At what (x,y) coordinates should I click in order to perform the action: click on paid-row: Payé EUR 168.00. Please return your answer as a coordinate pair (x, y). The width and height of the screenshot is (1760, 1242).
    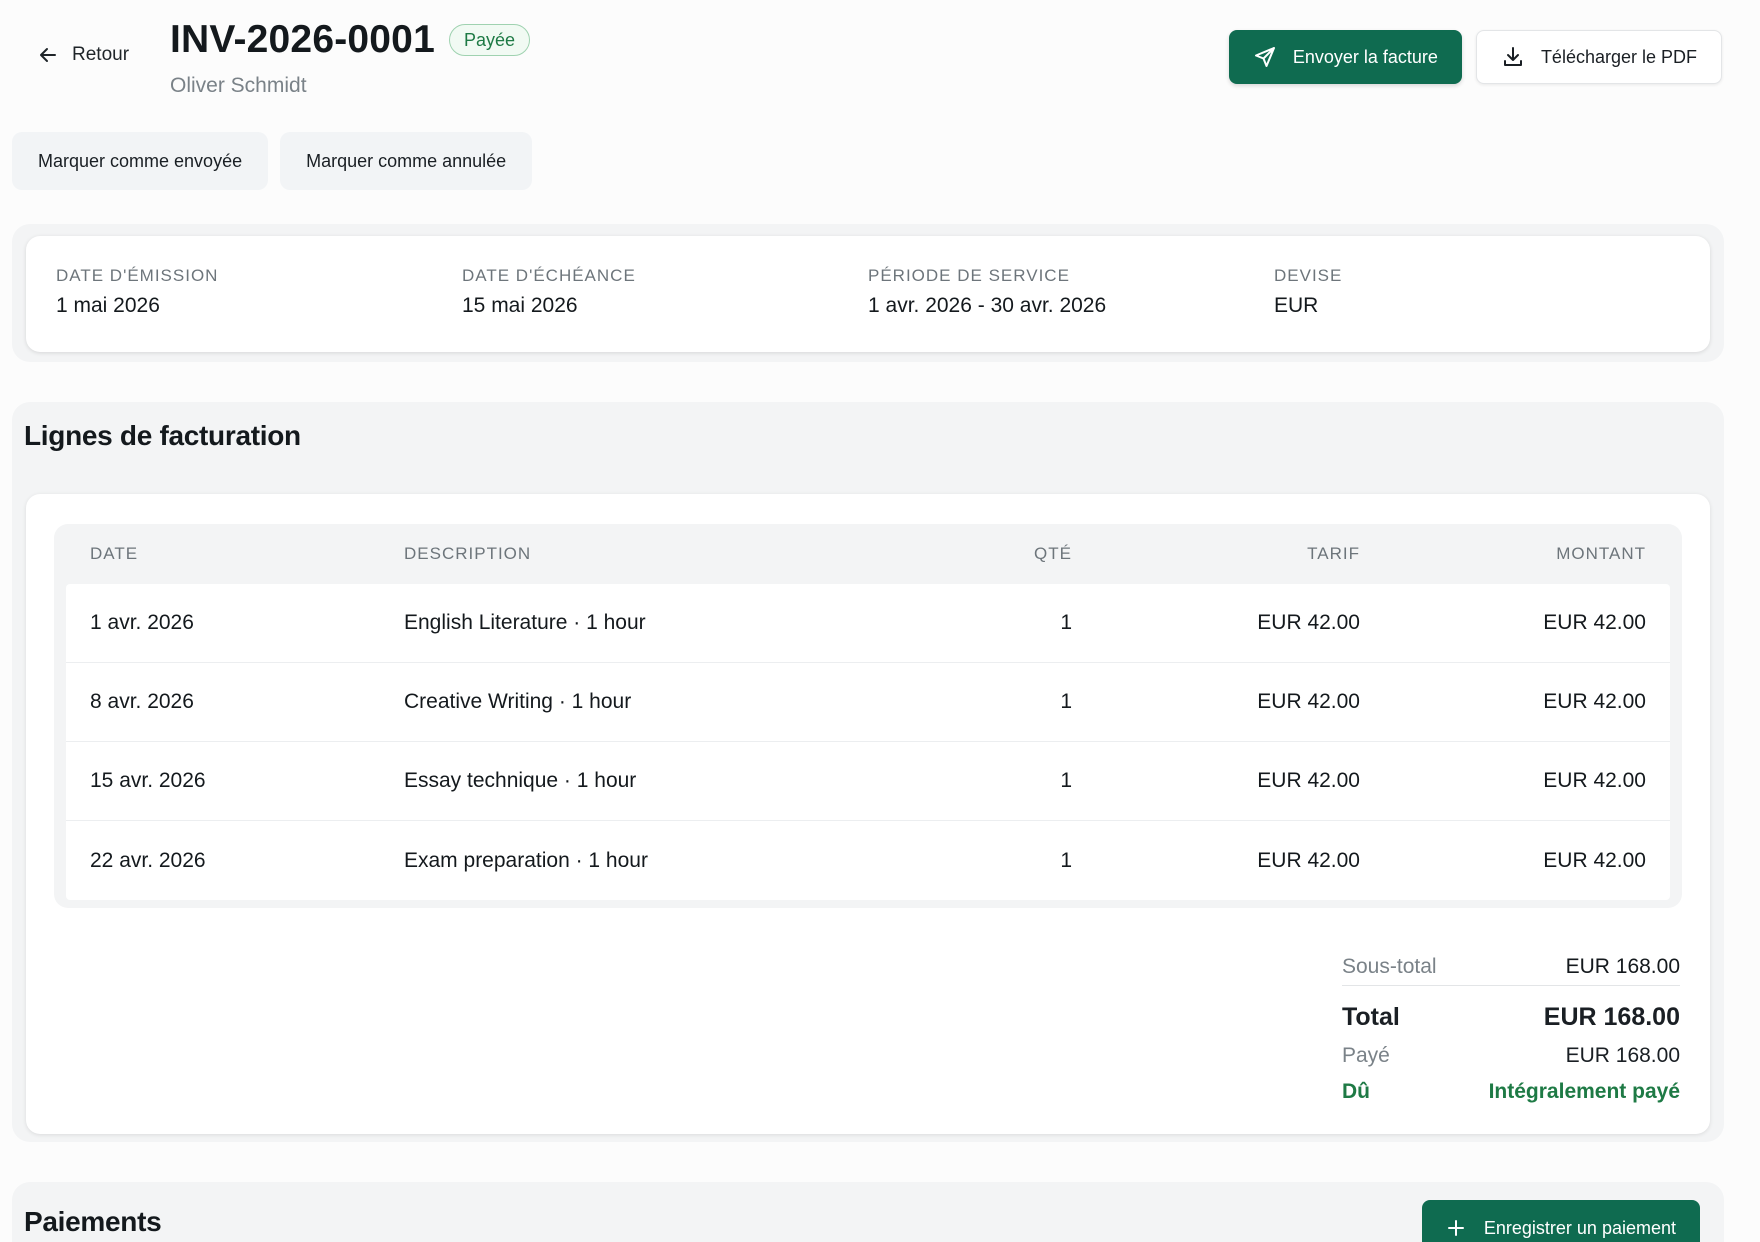
    Looking at the image, I should click on (1511, 1056).